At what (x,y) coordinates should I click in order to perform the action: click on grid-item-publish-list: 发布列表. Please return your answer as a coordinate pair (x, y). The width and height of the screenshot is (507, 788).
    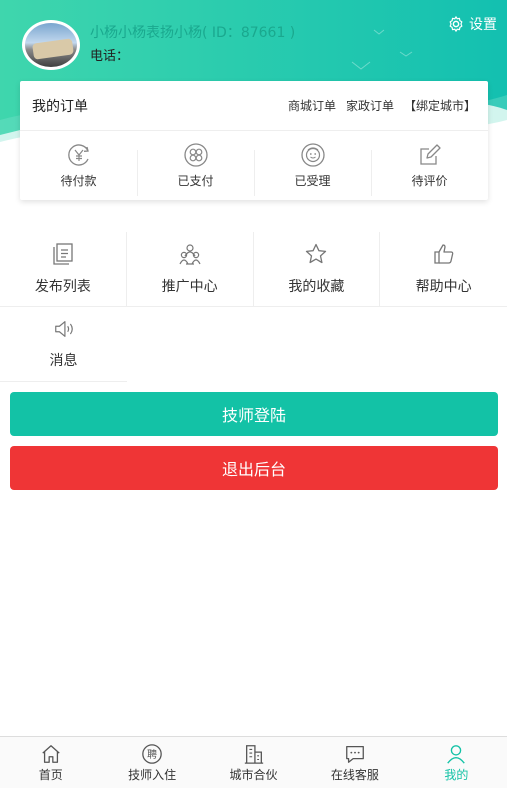
    Looking at the image, I should click on (63, 269).